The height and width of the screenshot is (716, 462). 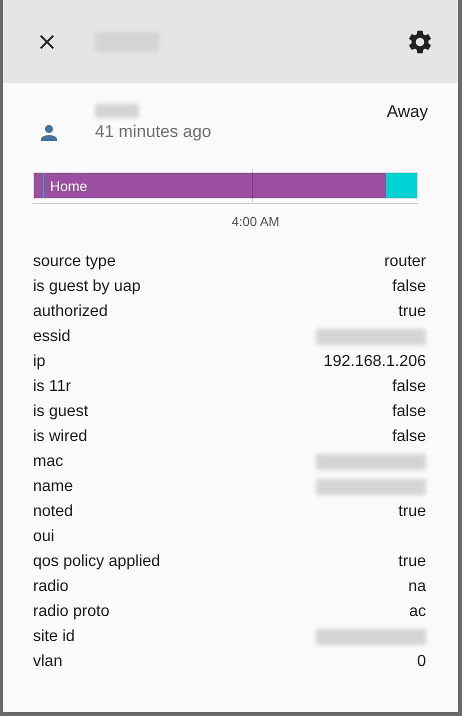 I want to click on attribute-name: qos policy applied, so click(x=96, y=561).